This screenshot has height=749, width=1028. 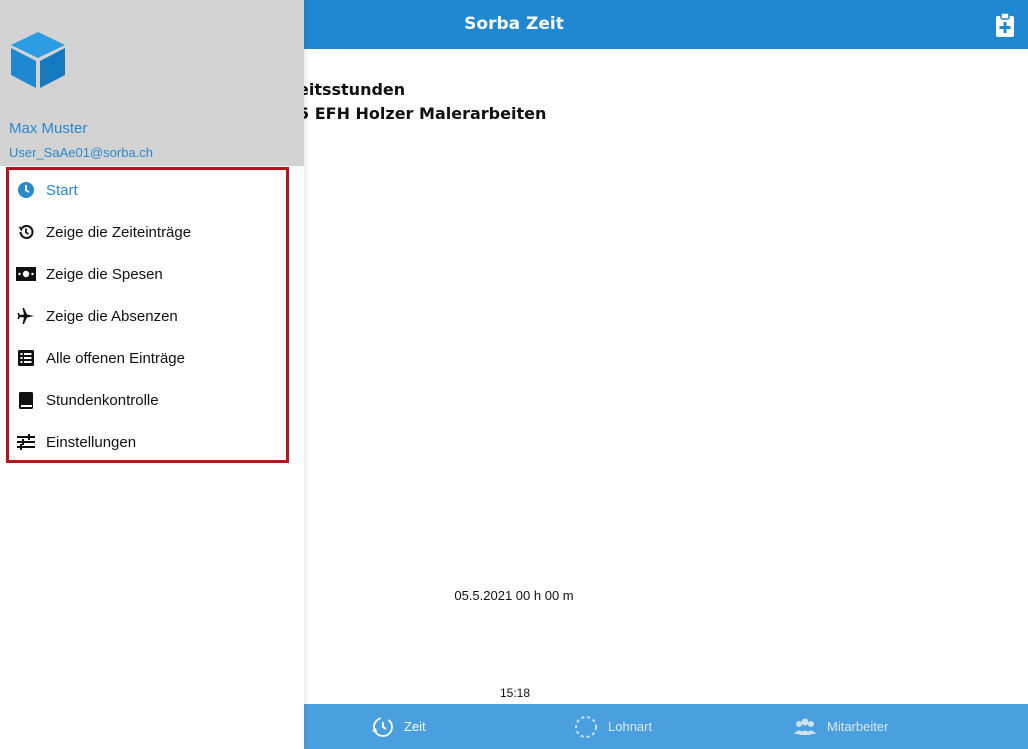 What do you see at coordinates (91, 442) in the screenshot?
I see `menu-item-label: Einstellungen` at bounding box center [91, 442].